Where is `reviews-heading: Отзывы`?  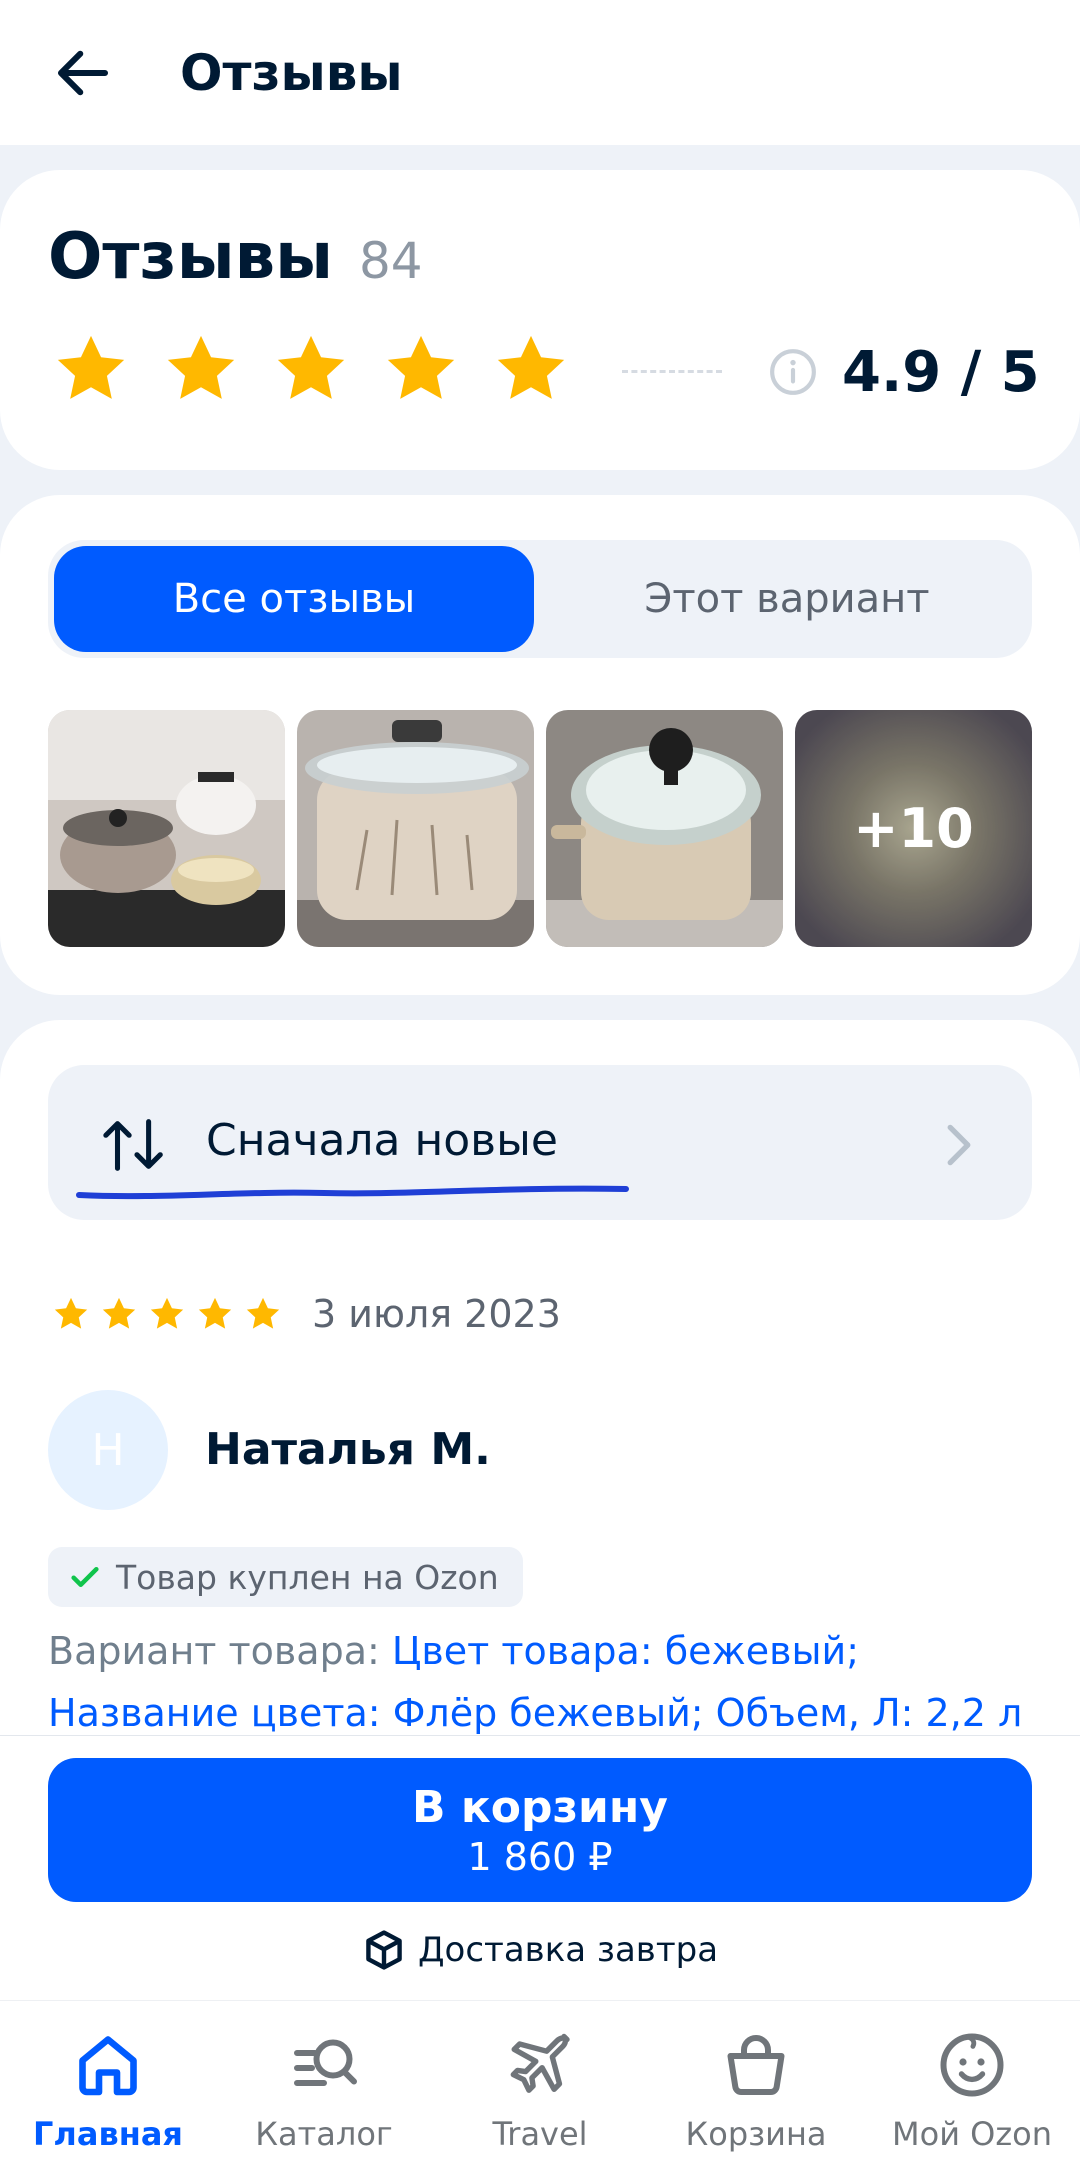
reviews-heading: Отзывы is located at coordinates (190, 257).